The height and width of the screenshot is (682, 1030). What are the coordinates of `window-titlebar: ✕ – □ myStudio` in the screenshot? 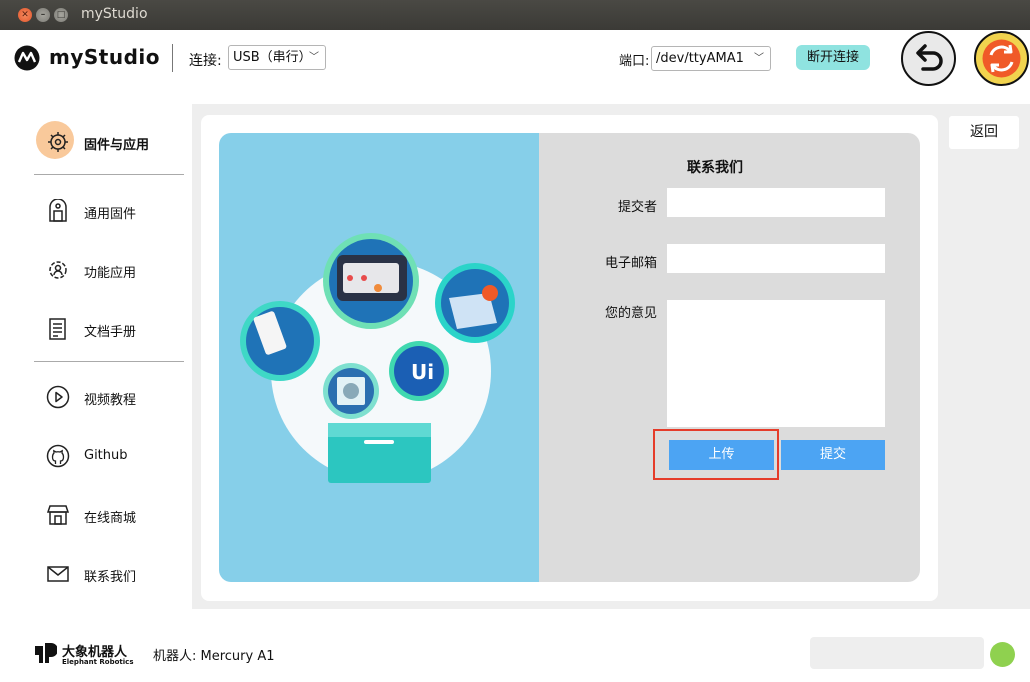 It's located at (515, 15).